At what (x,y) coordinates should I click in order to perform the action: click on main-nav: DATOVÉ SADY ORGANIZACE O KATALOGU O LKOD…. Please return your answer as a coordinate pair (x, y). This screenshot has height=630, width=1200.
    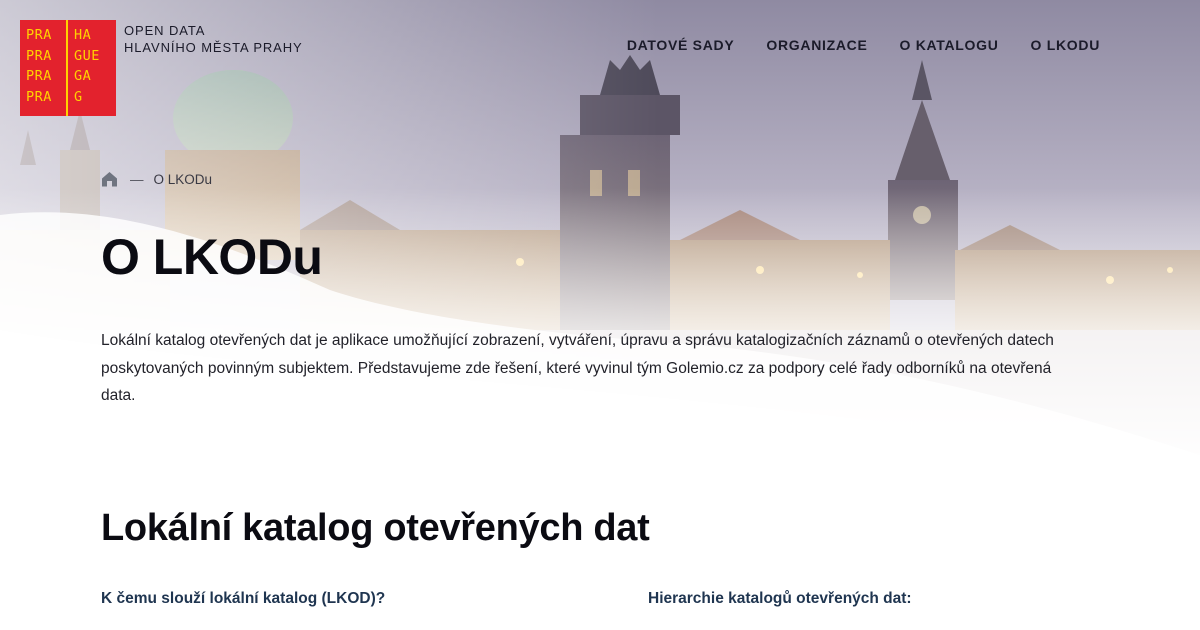
    Looking at the image, I should click on (863, 45).